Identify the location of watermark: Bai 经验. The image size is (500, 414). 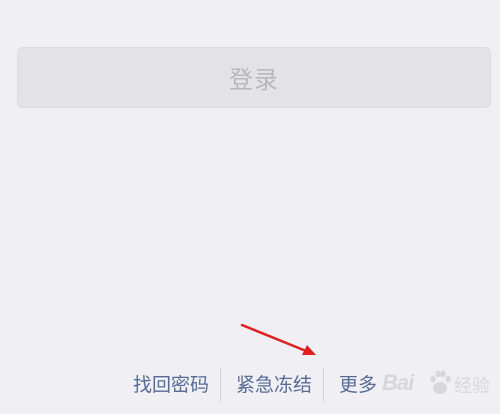
(441, 386).